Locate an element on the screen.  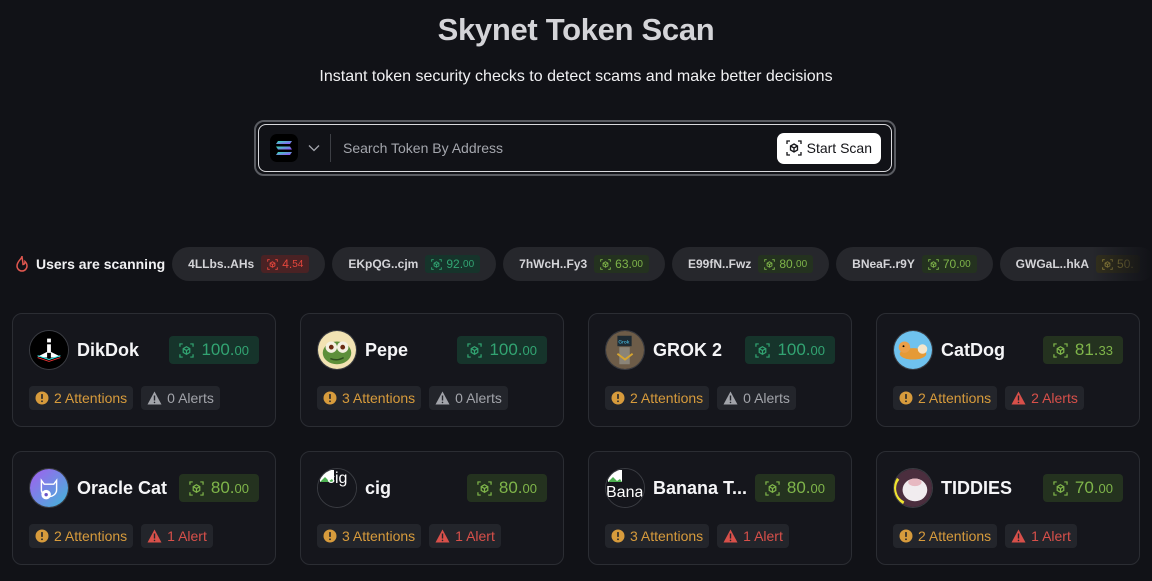
ticker-score: 92. 00 is located at coordinates (453, 264).